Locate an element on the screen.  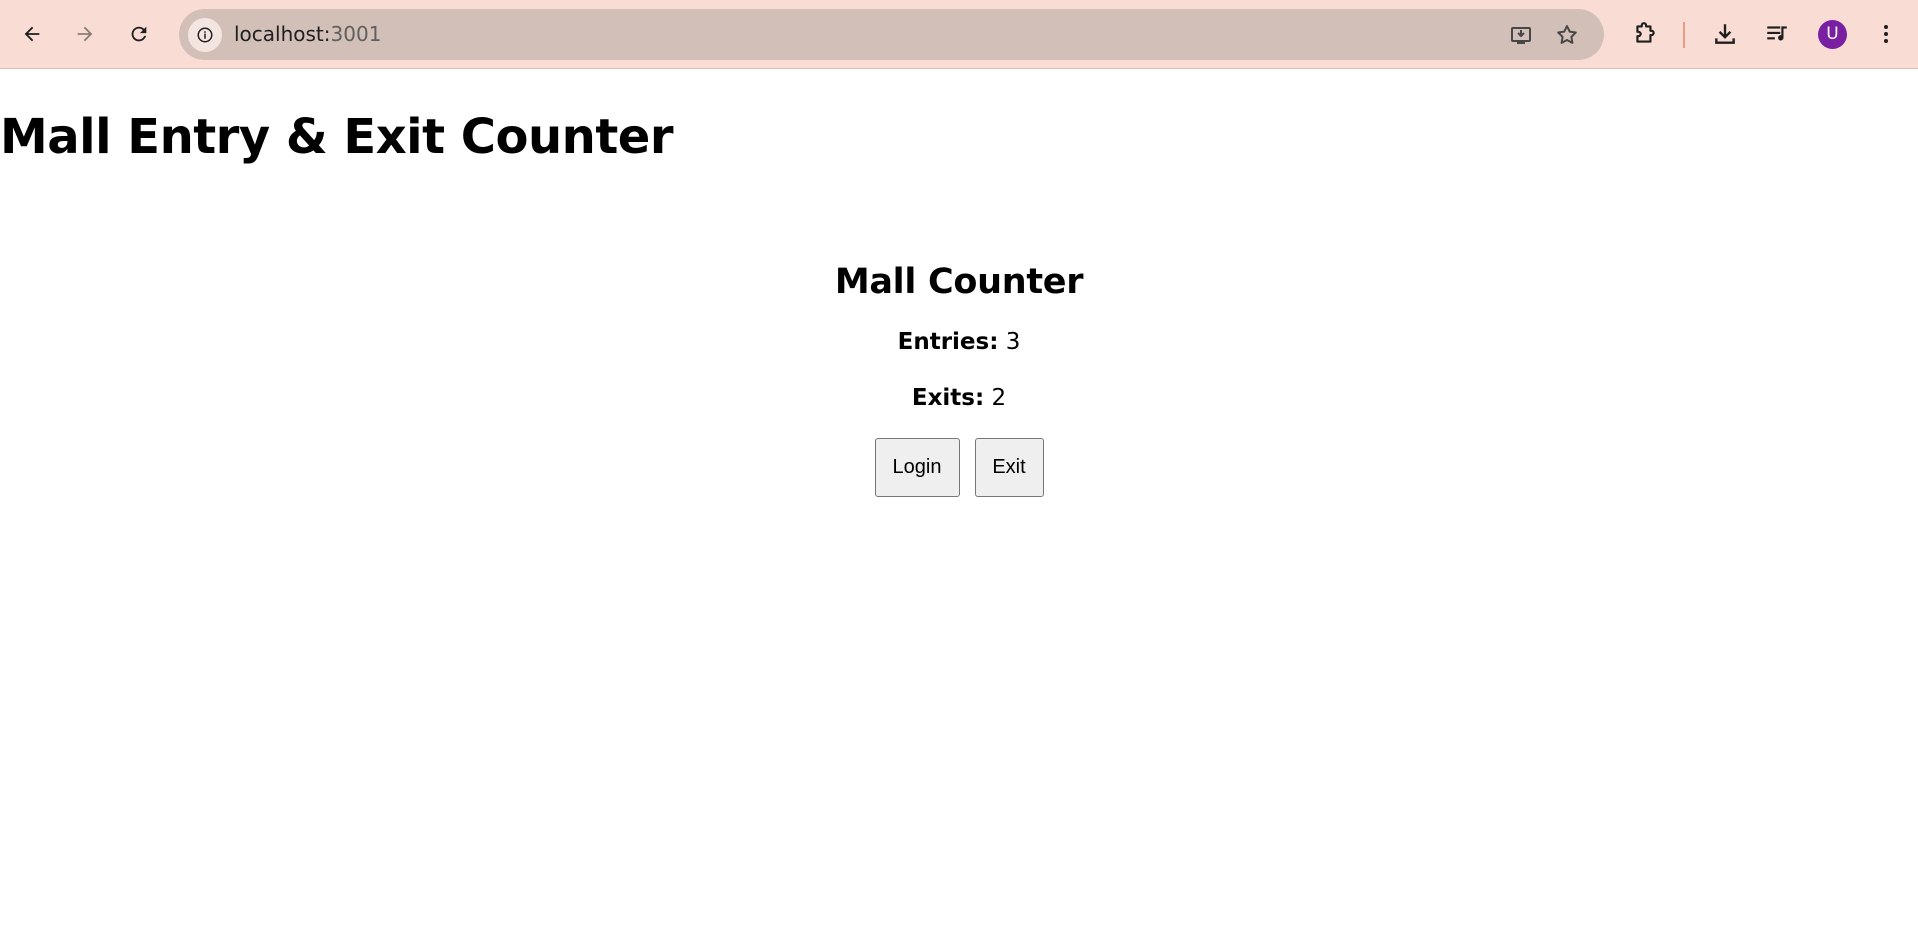
arrow-right-icon is located at coordinates (85, 34).